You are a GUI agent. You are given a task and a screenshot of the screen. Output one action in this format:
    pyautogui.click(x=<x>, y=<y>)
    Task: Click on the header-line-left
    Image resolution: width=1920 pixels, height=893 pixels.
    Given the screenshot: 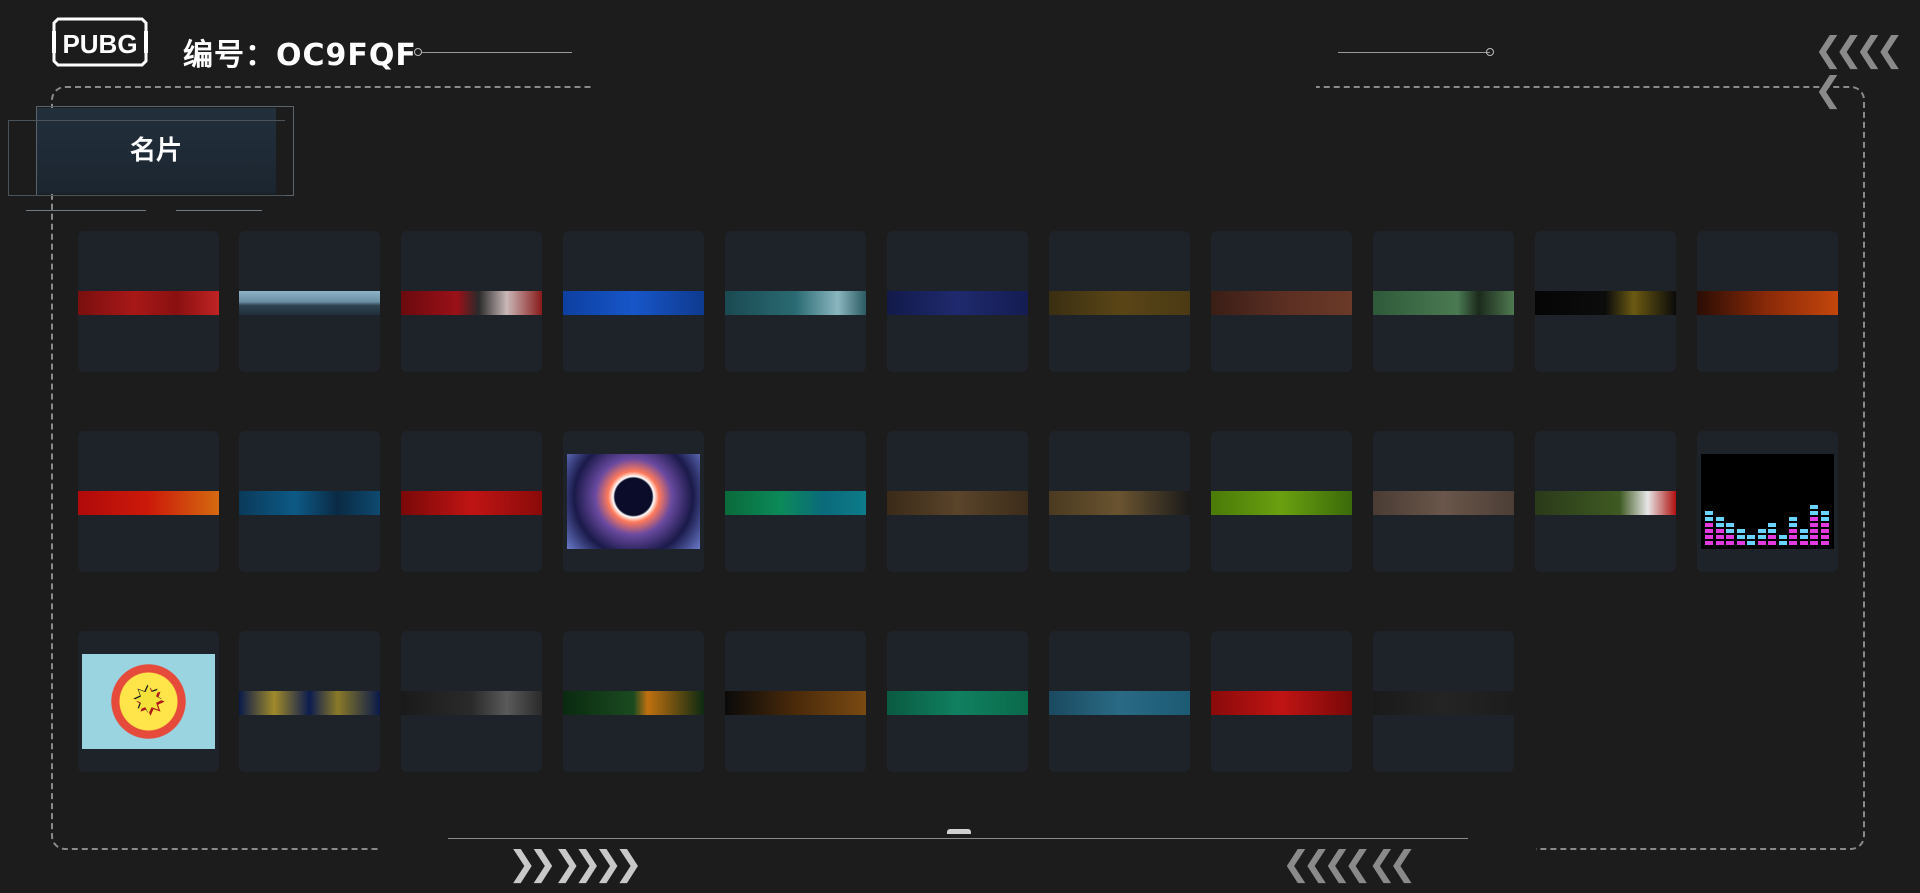 What is the action you would take?
    pyautogui.click(x=497, y=52)
    